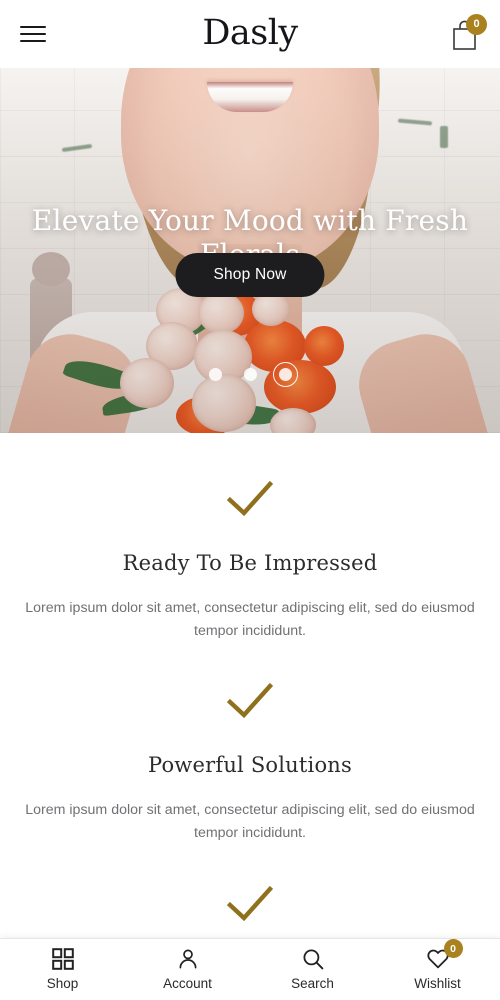 Image resolution: width=500 pixels, height=1000 pixels. What do you see at coordinates (437, 984) in the screenshot?
I see `nav-label: Wishlist` at bounding box center [437, 984].